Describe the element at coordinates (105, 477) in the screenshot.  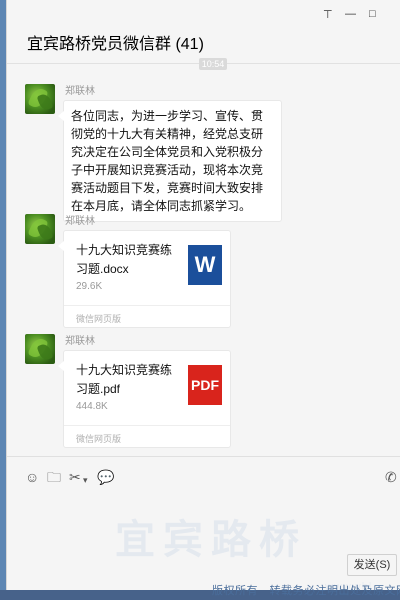
I see `chat-history-icon: 💬` at that location.